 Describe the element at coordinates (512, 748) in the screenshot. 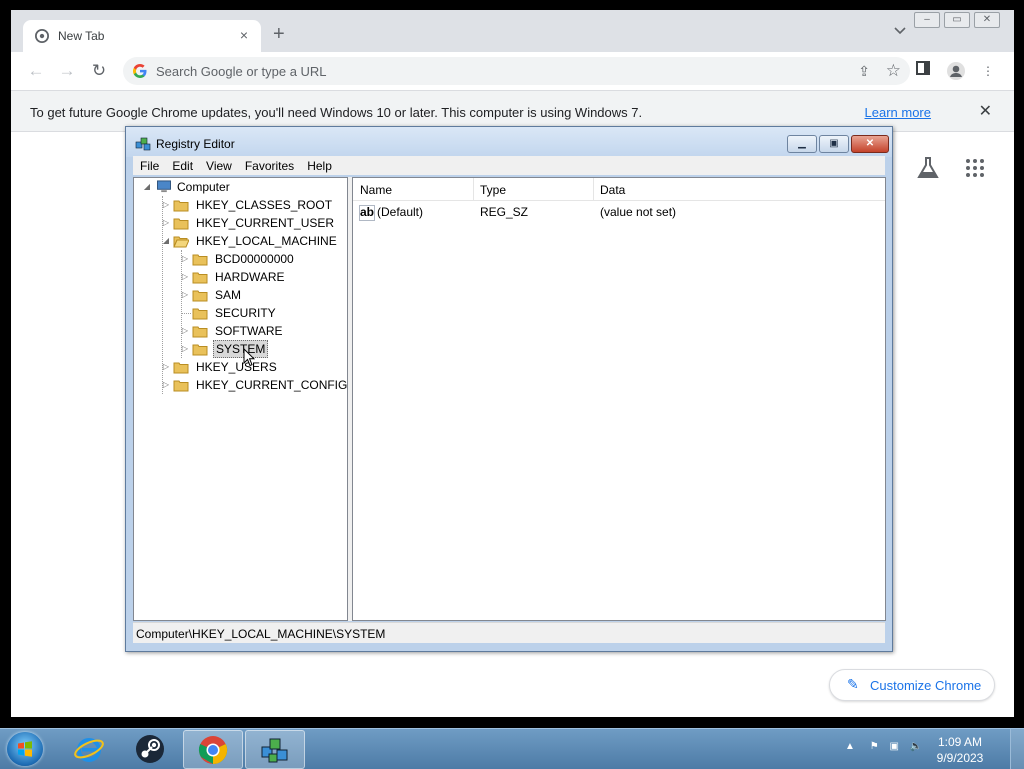

I see `windows-taskbar: ▲ ⚑ ▣ 🔈 1:09 AM 9/9/2023` at that location.